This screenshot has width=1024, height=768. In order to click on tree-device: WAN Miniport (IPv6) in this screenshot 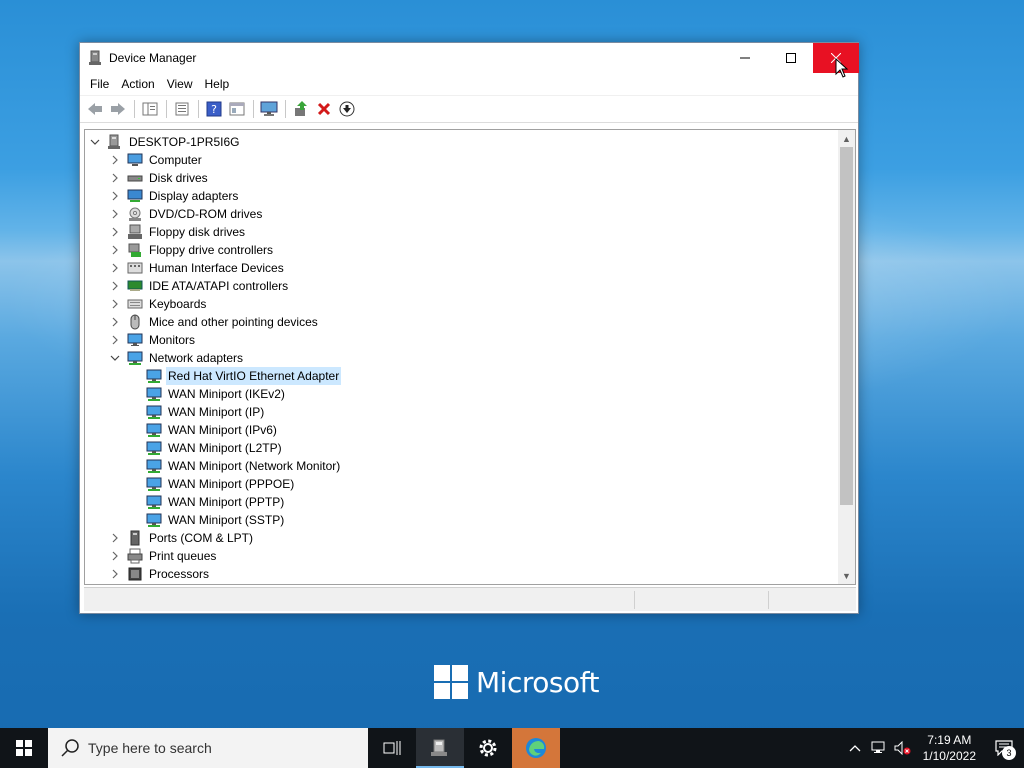, I will do `click(212, 430)`.